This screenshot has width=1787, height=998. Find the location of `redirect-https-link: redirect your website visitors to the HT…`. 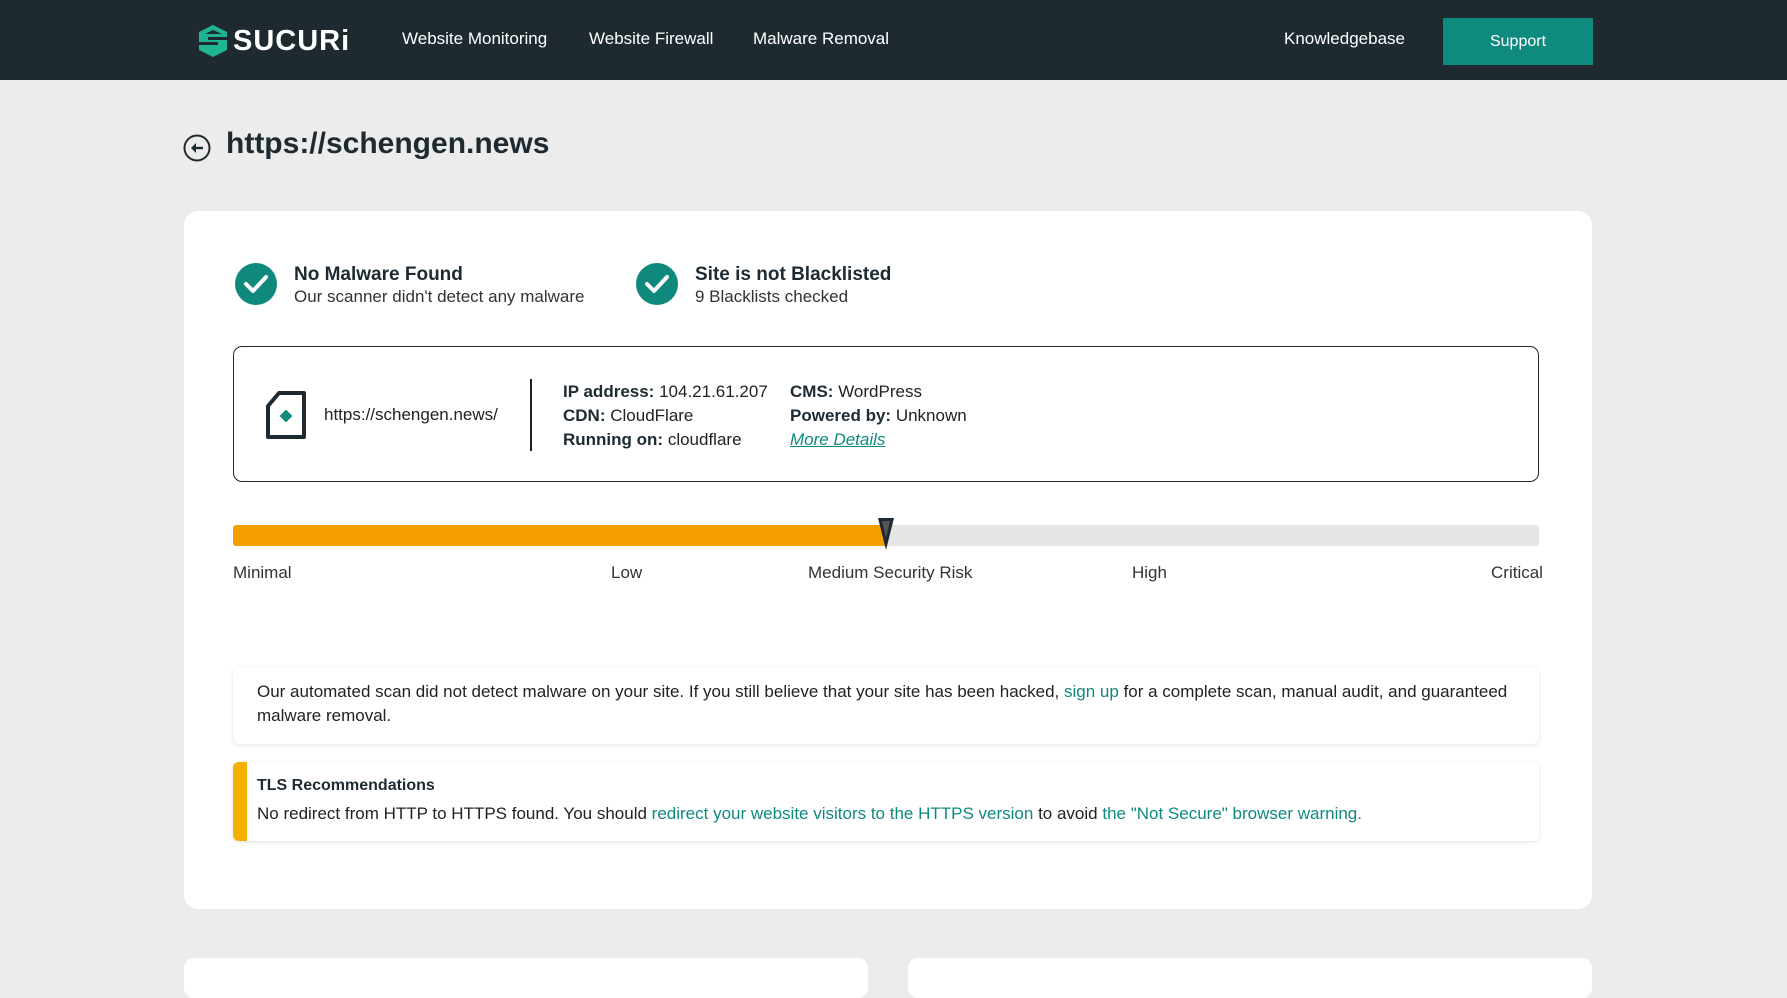

redirect-https-link: redirect your website visitors to the HT… is located at coordinates (843, 813).